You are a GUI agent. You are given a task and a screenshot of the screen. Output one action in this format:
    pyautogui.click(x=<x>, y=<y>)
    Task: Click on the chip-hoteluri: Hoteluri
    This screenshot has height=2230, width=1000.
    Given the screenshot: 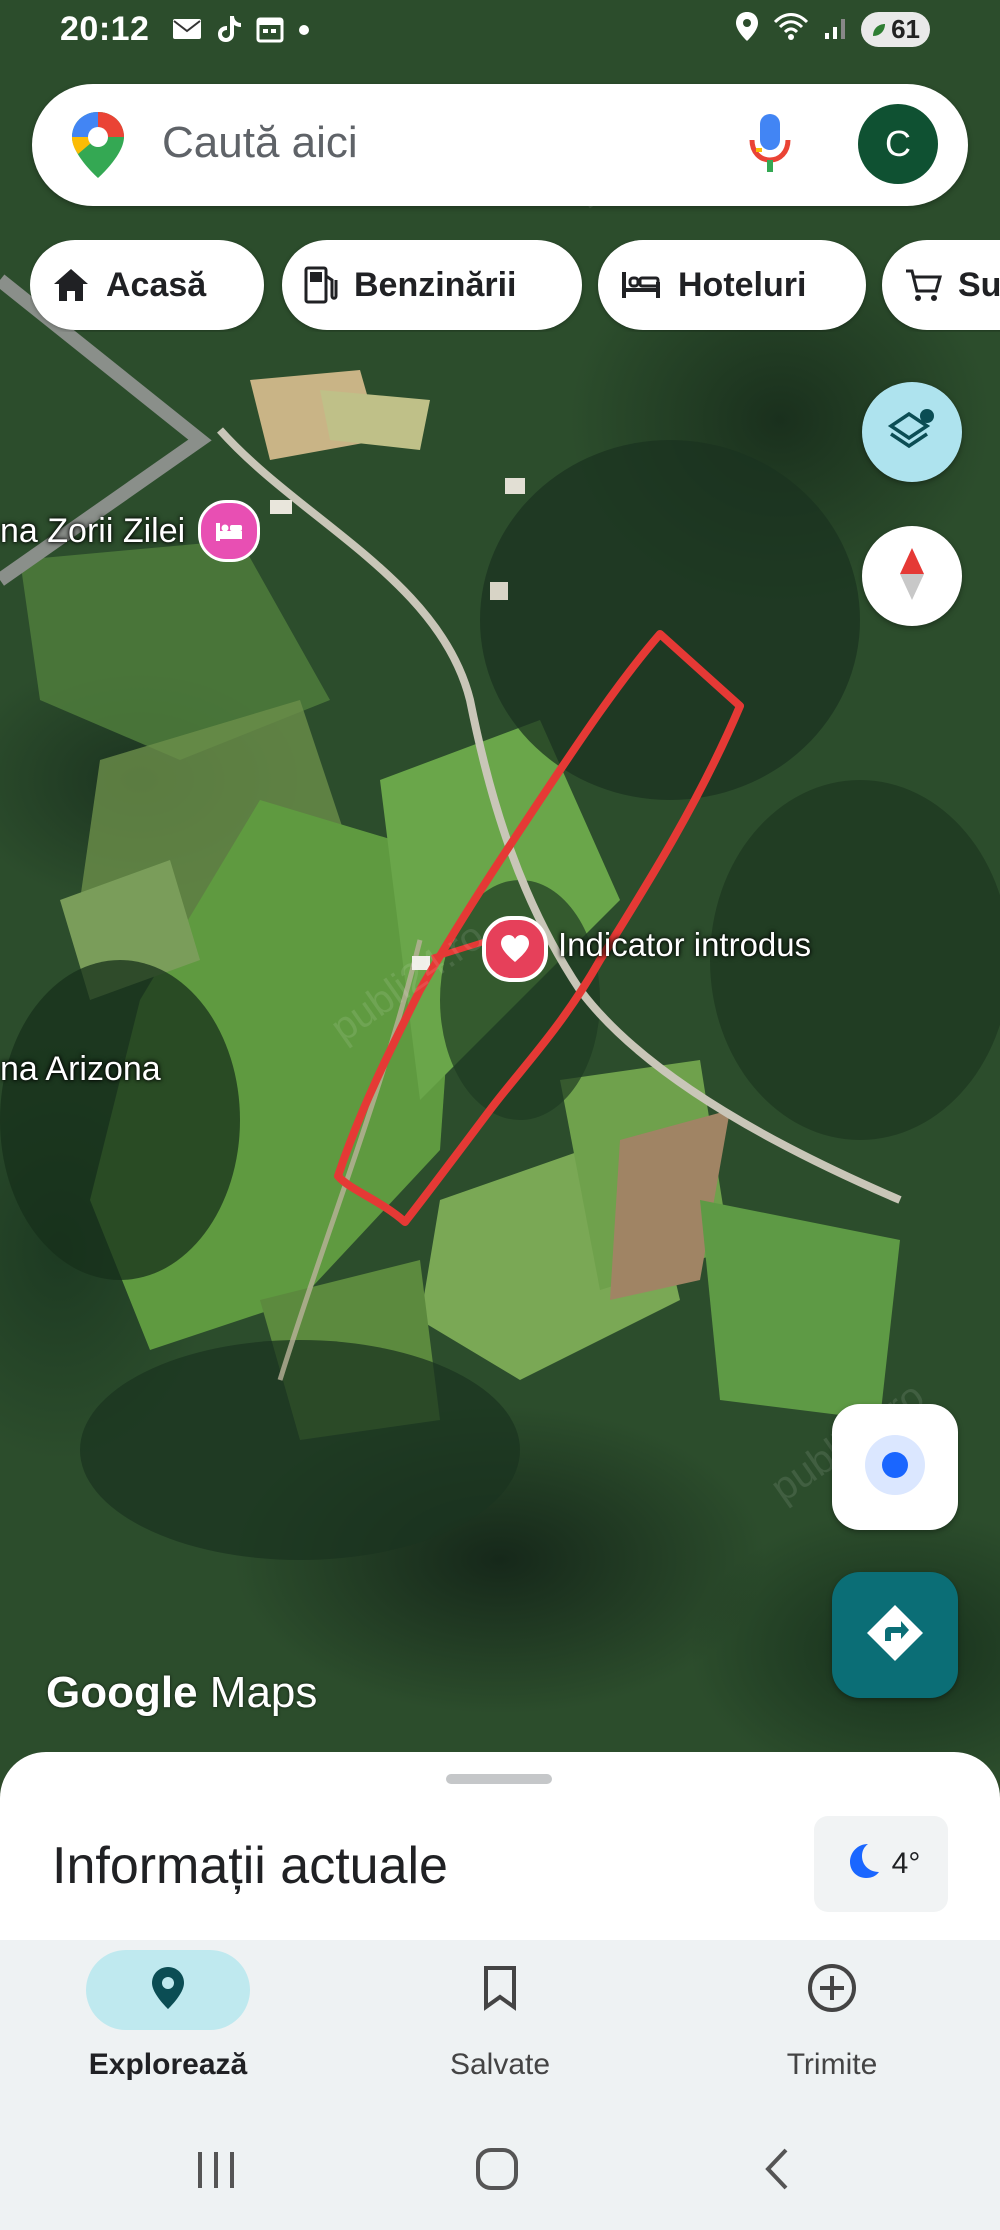 What is the action you would take?
    pyautogui.click(x=732, y=285)
    